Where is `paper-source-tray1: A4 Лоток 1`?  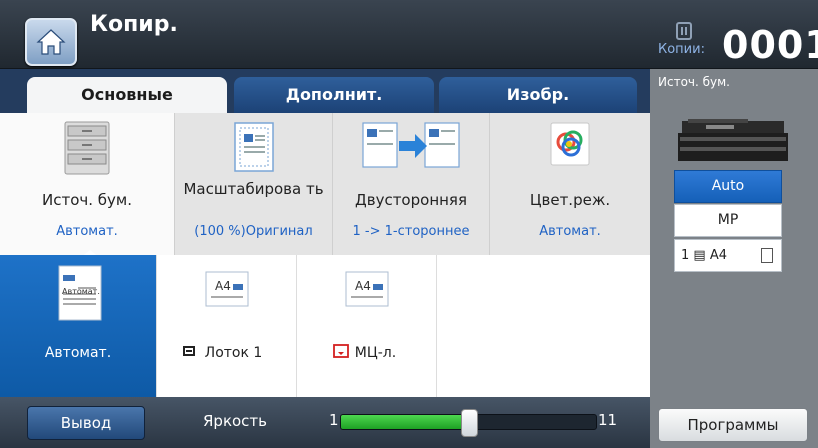 paper-source-tray1: A4 Лоток 1 is located at coordinates (226, 326).